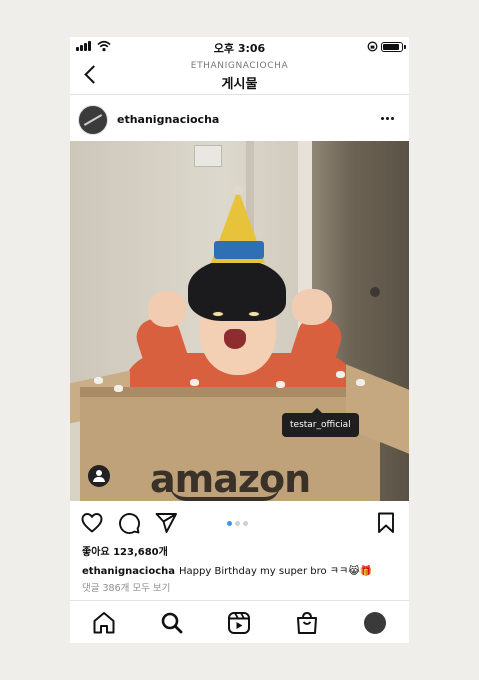  I want to click on user-tag-icon, so click(99, 476).